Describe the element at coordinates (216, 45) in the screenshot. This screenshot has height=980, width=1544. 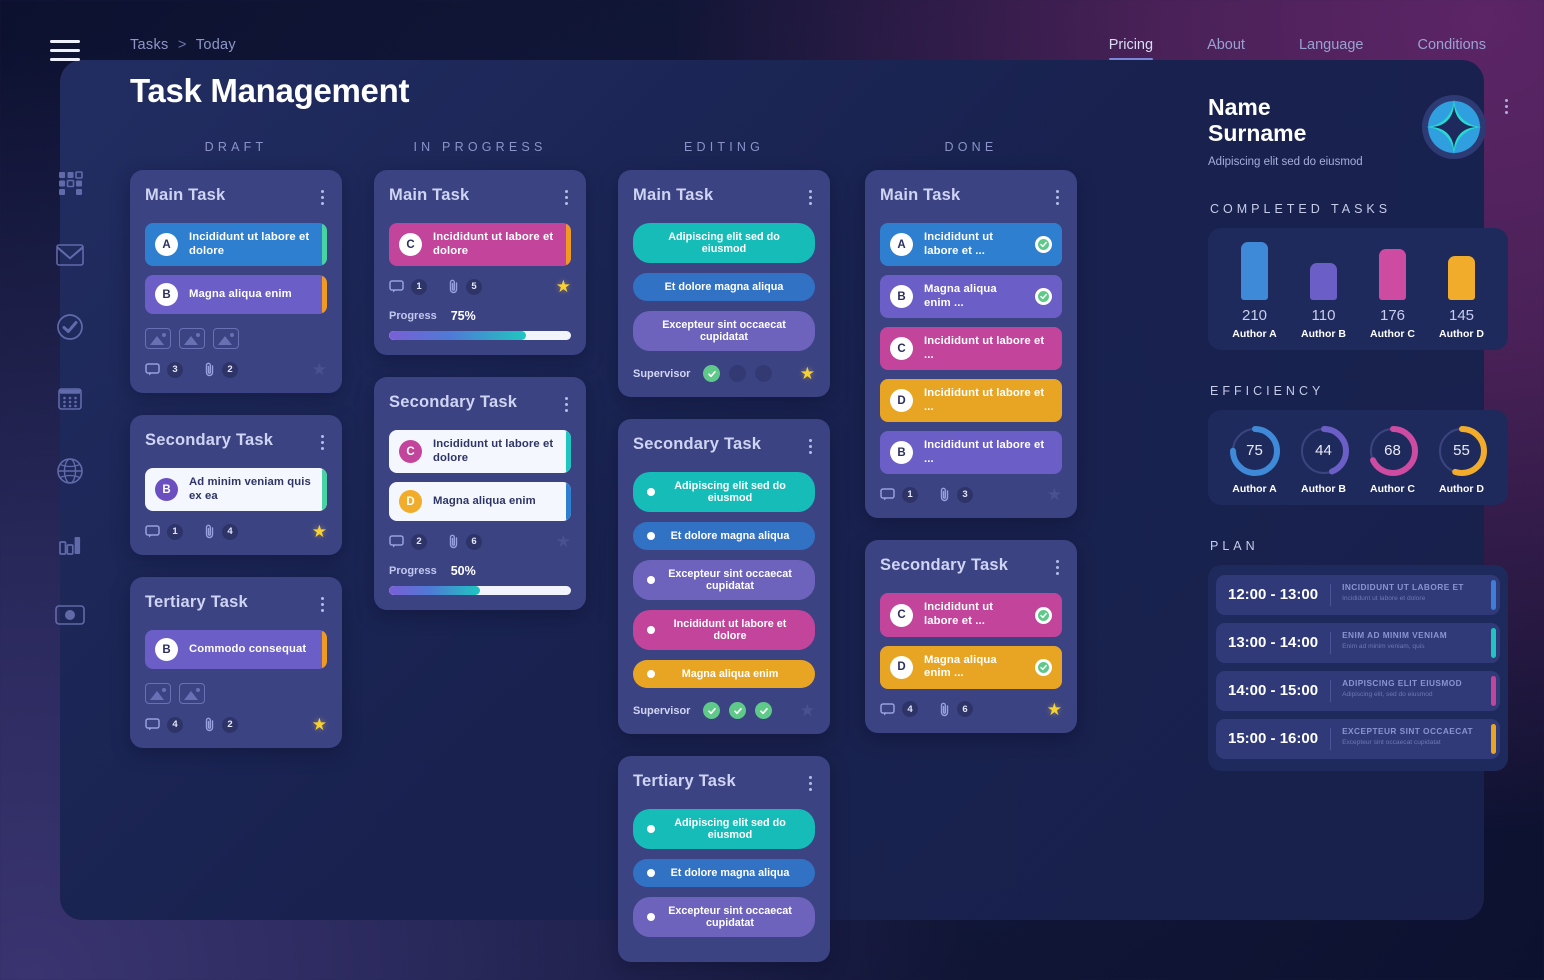
I see `breadcrumb-current: Today` at that location.